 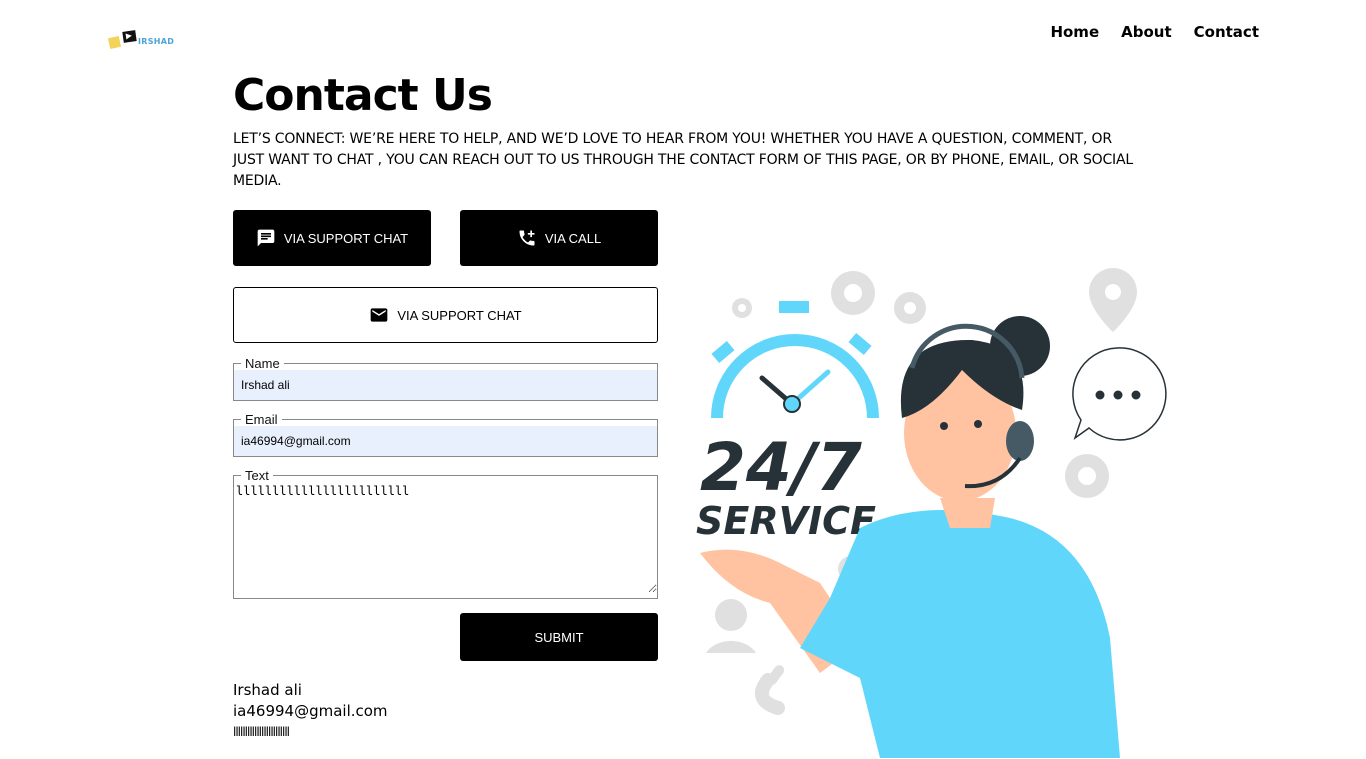 What do you see at coordinates (459, 315) in the screenshot?
I see `email-button-label: VIA SUPPORT CHAT` at bounding box center [459, 315].